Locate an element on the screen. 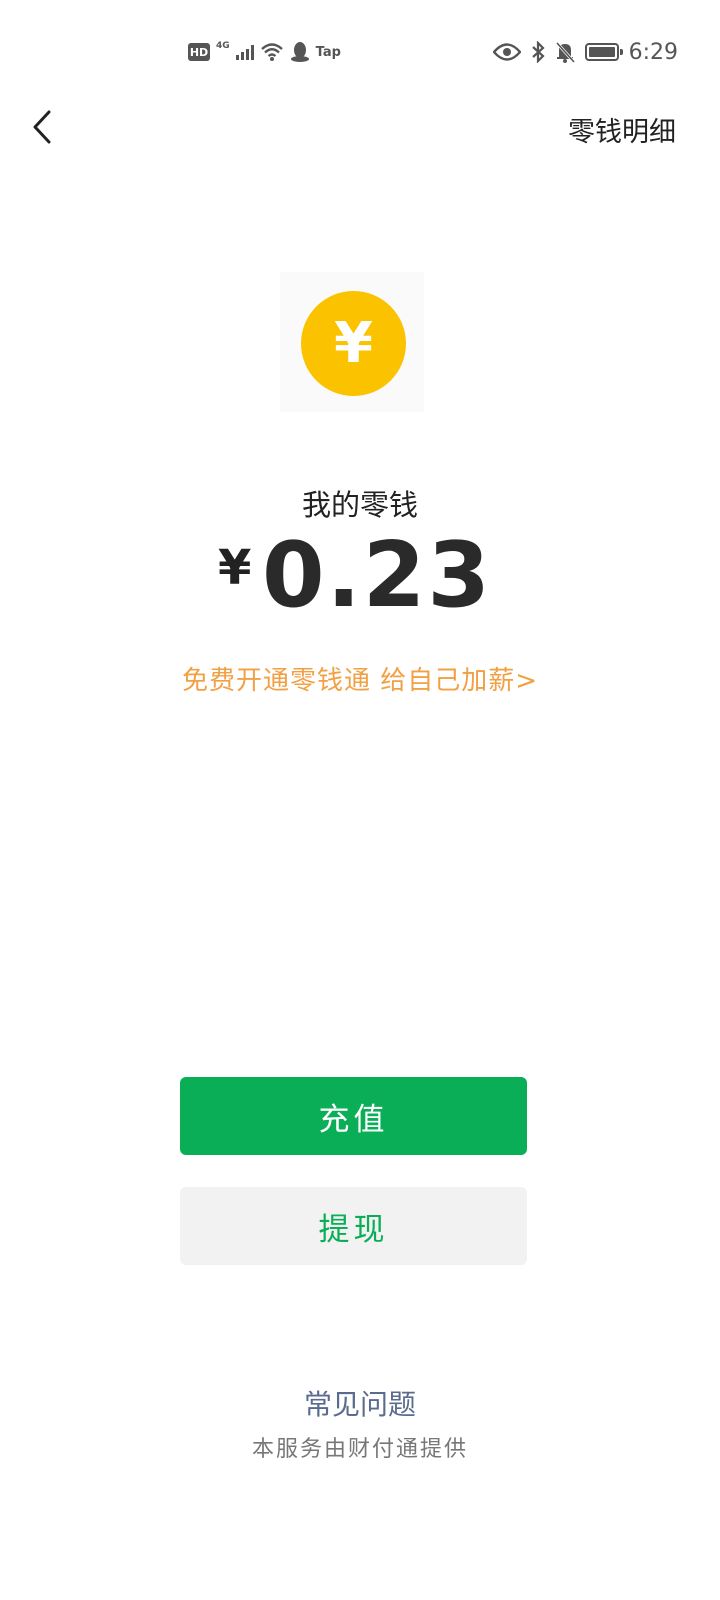  chevron-left-icon is located at coordinates (42, 127).